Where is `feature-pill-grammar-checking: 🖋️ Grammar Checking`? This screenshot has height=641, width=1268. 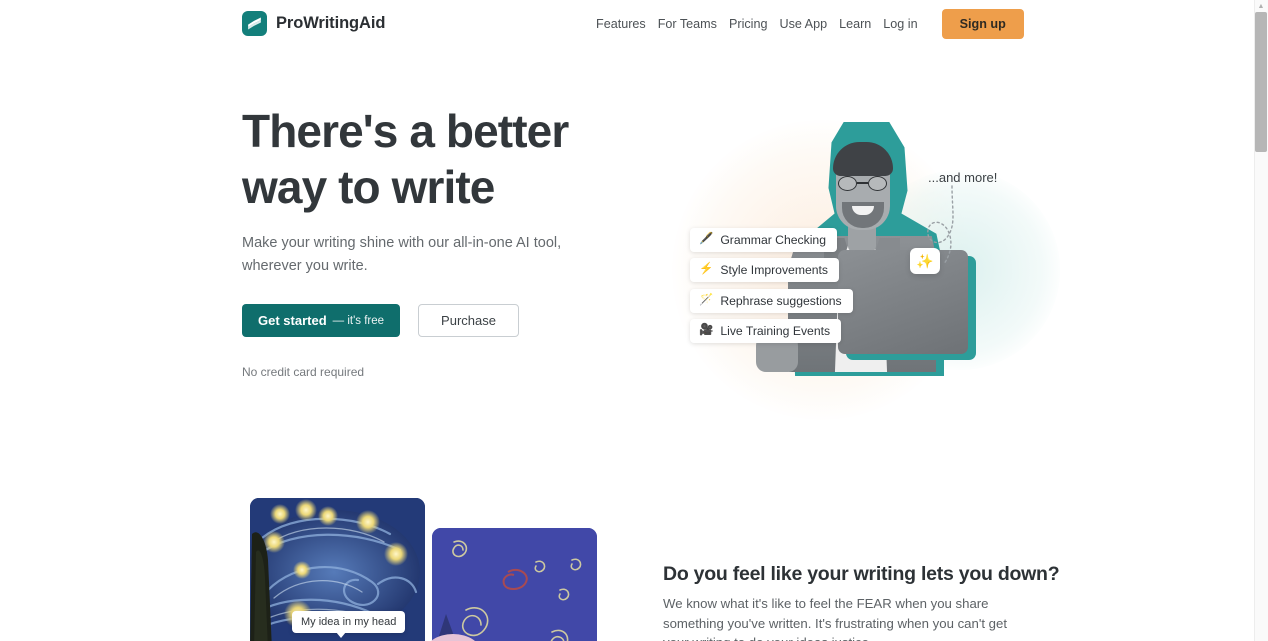
feature-pill-grammar-checking: 🖋️ Grammar Checking is located at coordinates (763, 240).